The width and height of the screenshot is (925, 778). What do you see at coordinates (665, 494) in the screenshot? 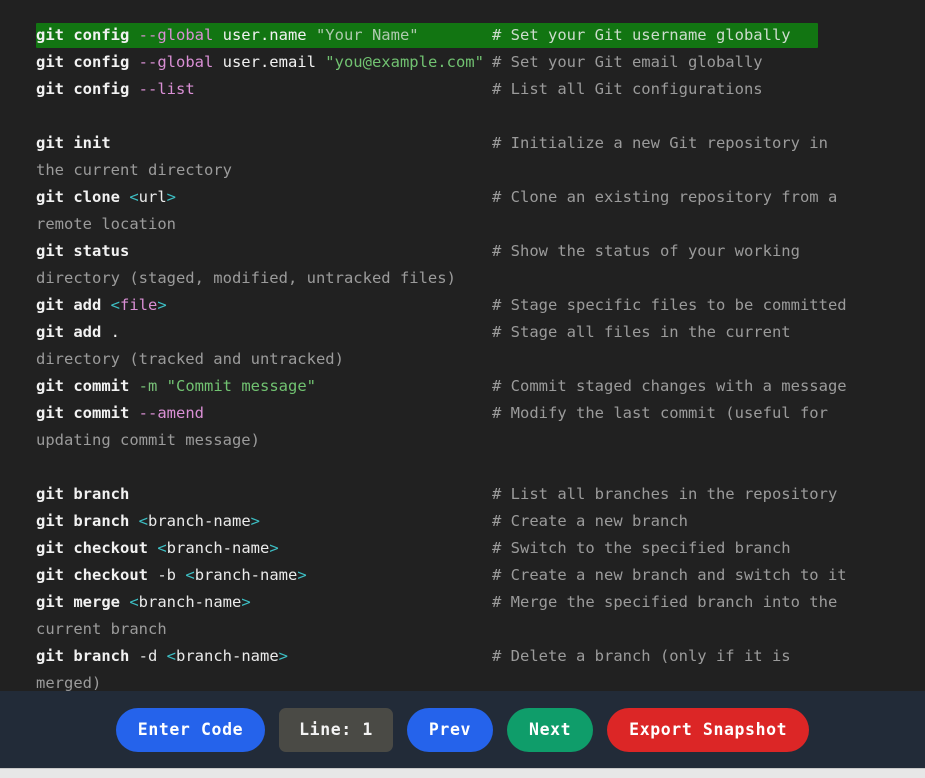
I see `comment-text: # List all branches in the repository` at bounding box center [665, 494].